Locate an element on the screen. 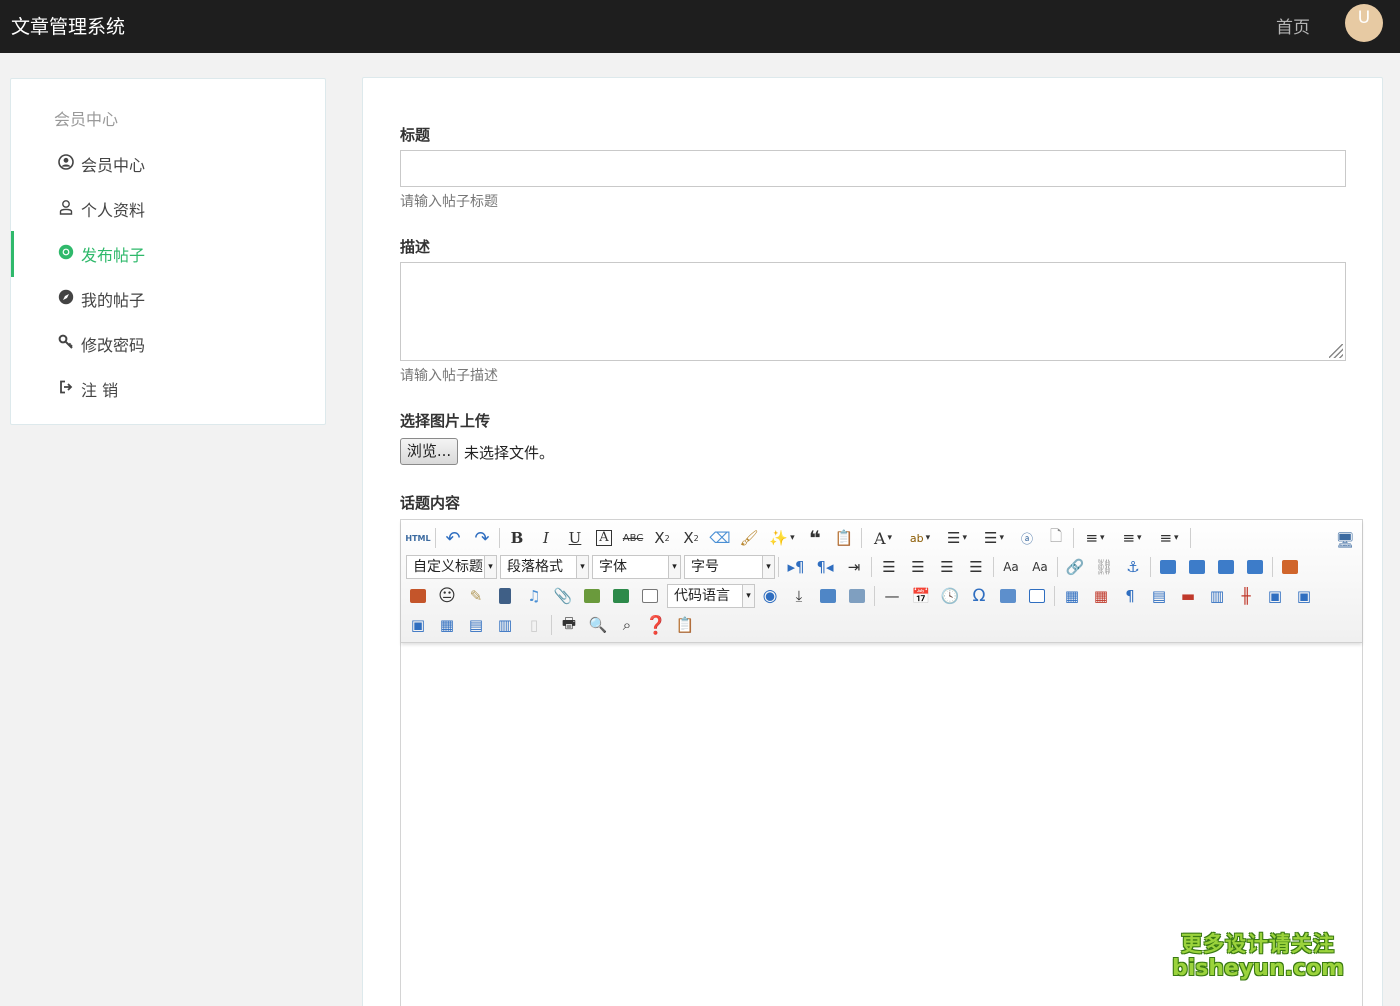 The image size is (1400, 1006). format-painter-icon: 🖌 is located at coordinates (749, 538).